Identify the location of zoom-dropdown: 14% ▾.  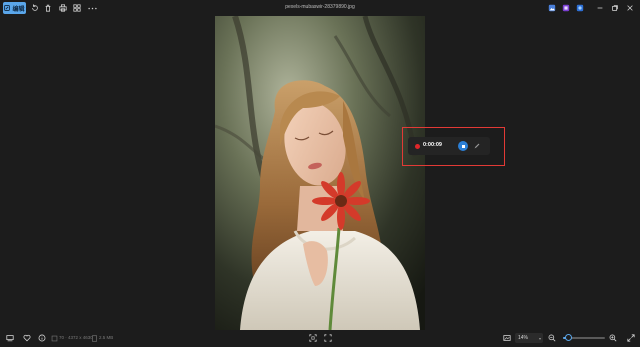
(529, 338).